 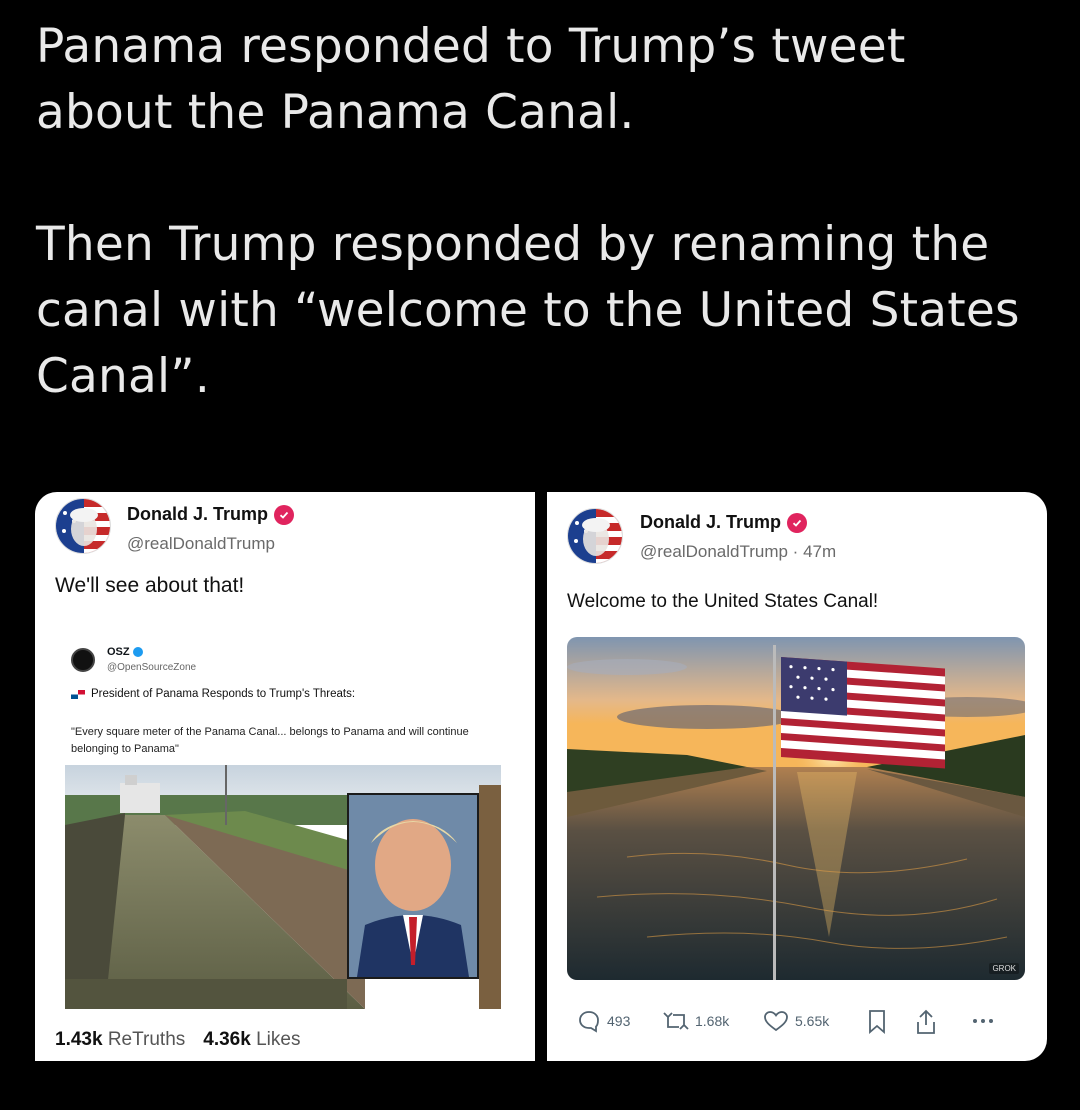 What do you see at coordinates (676, 1021) in the screenshot?
I see `retruth-icon` at bounding box center [676, 1021].